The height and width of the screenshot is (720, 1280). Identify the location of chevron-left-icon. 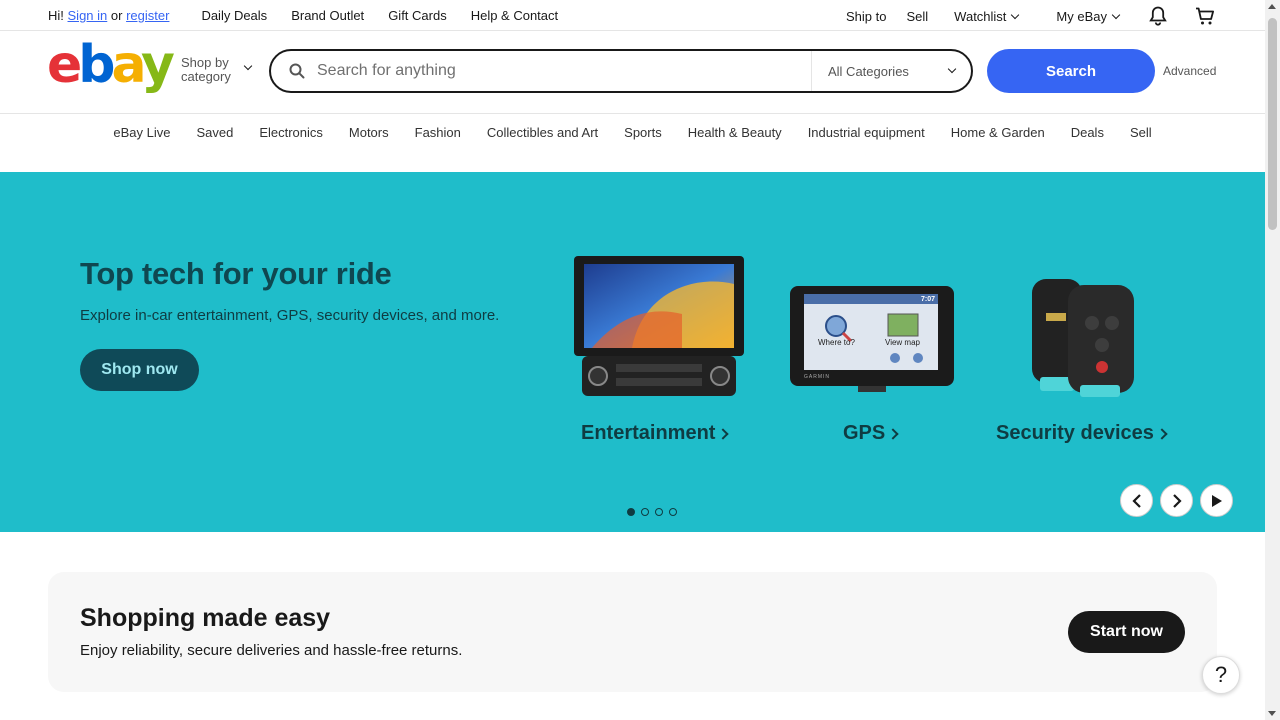
(1136, 500).